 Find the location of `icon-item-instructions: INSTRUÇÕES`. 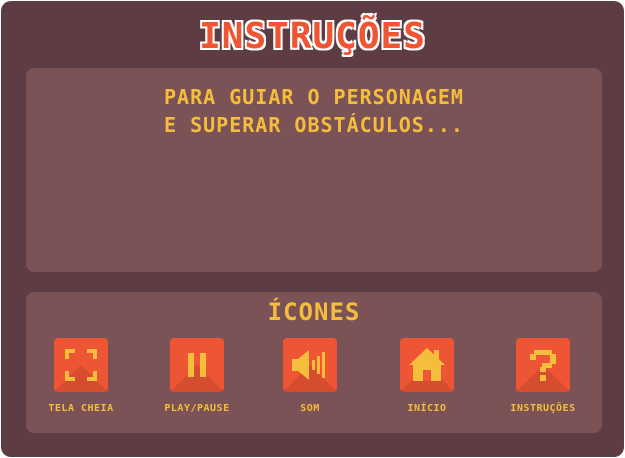

icon-item-instructions: INSTRUÇÕES is located at coordinates (543, 376).